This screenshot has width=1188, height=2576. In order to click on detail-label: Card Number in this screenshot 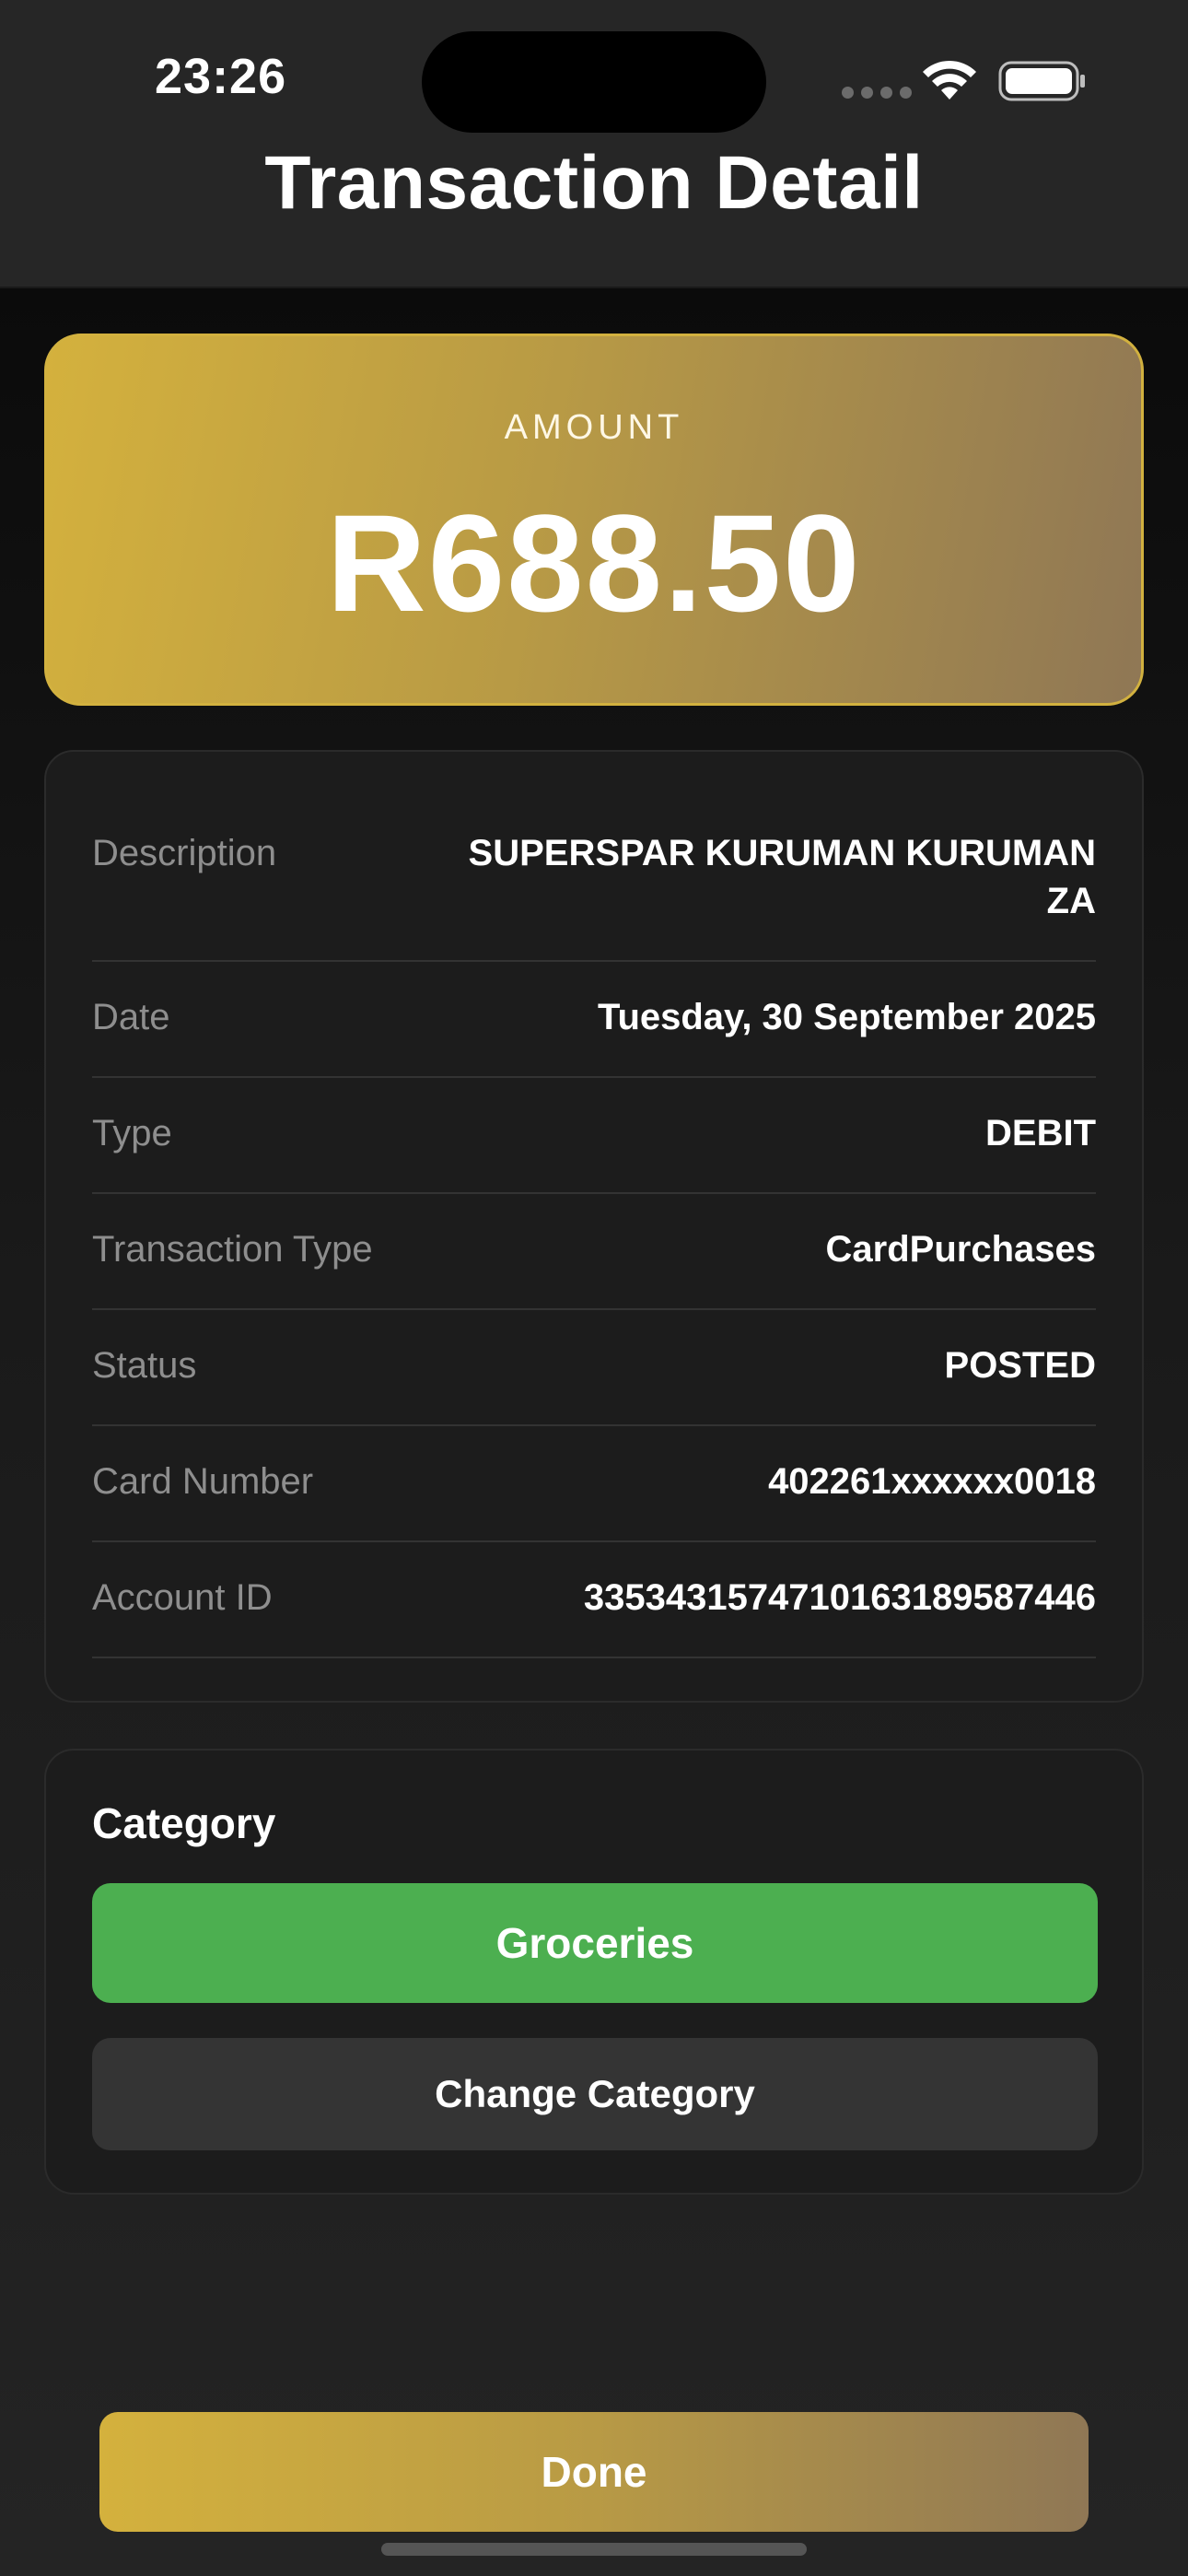, I will do `click(203, 1481)`.